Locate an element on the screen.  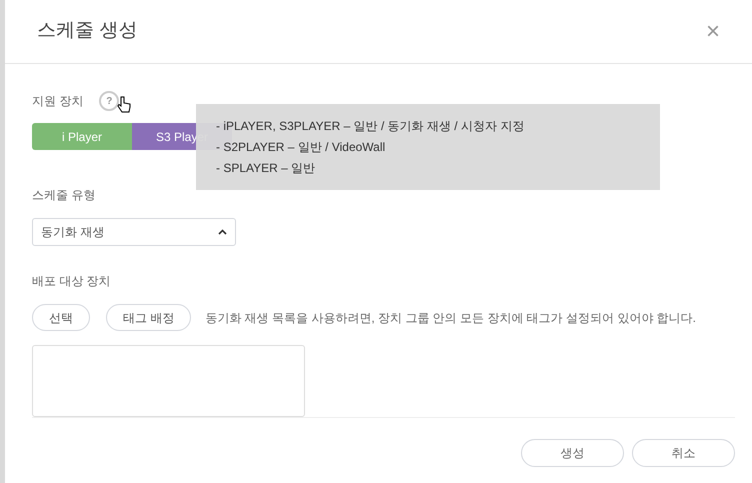
field-label: 스케줄 유형 is located at coordinates (64, 195).